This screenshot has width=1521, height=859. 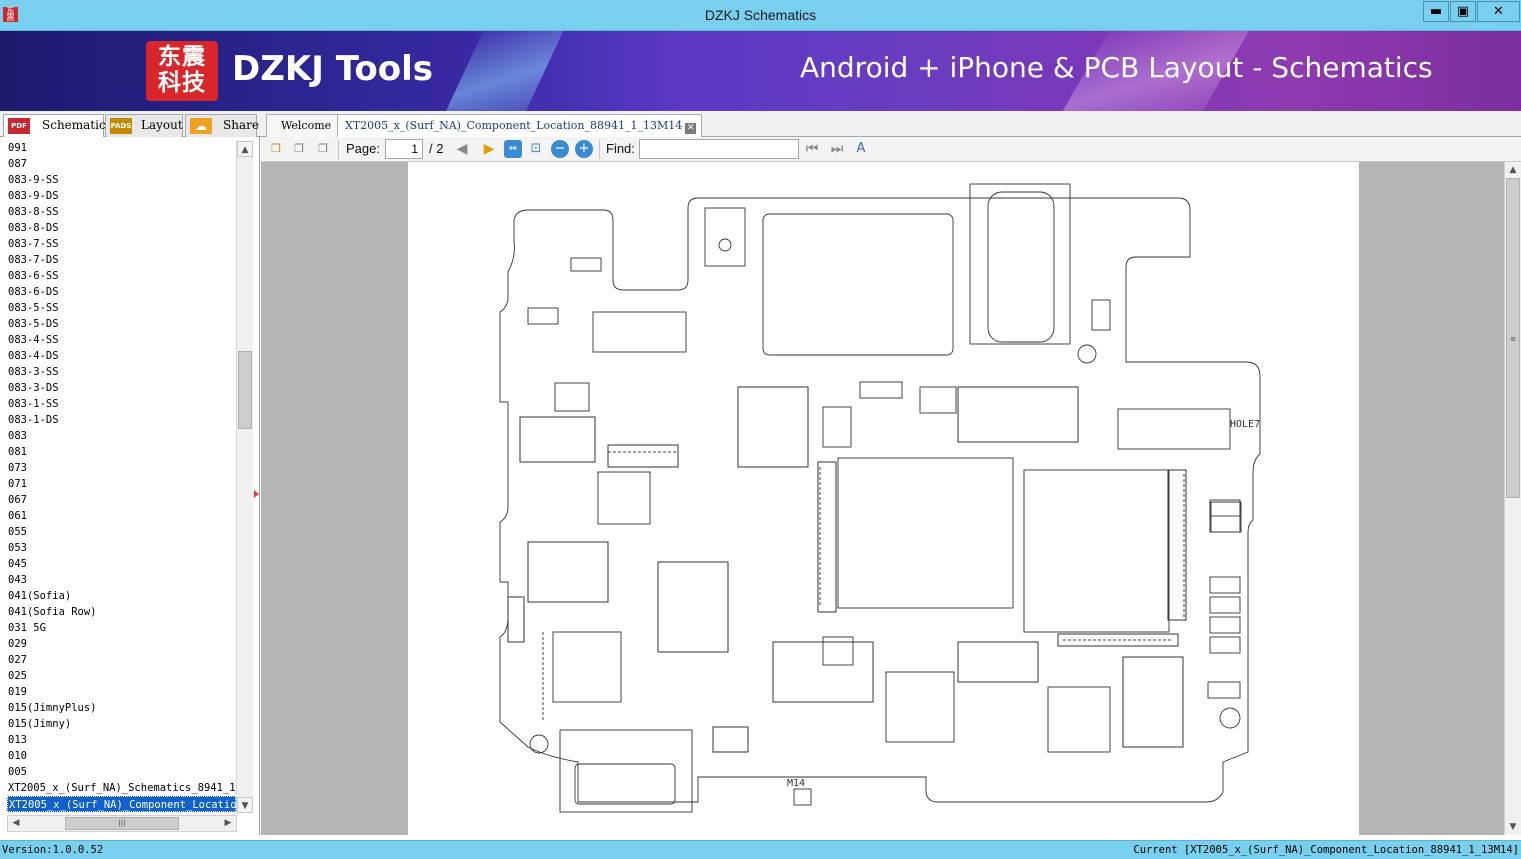 I want to click on list-item: 005, so click(x=118, y=772).